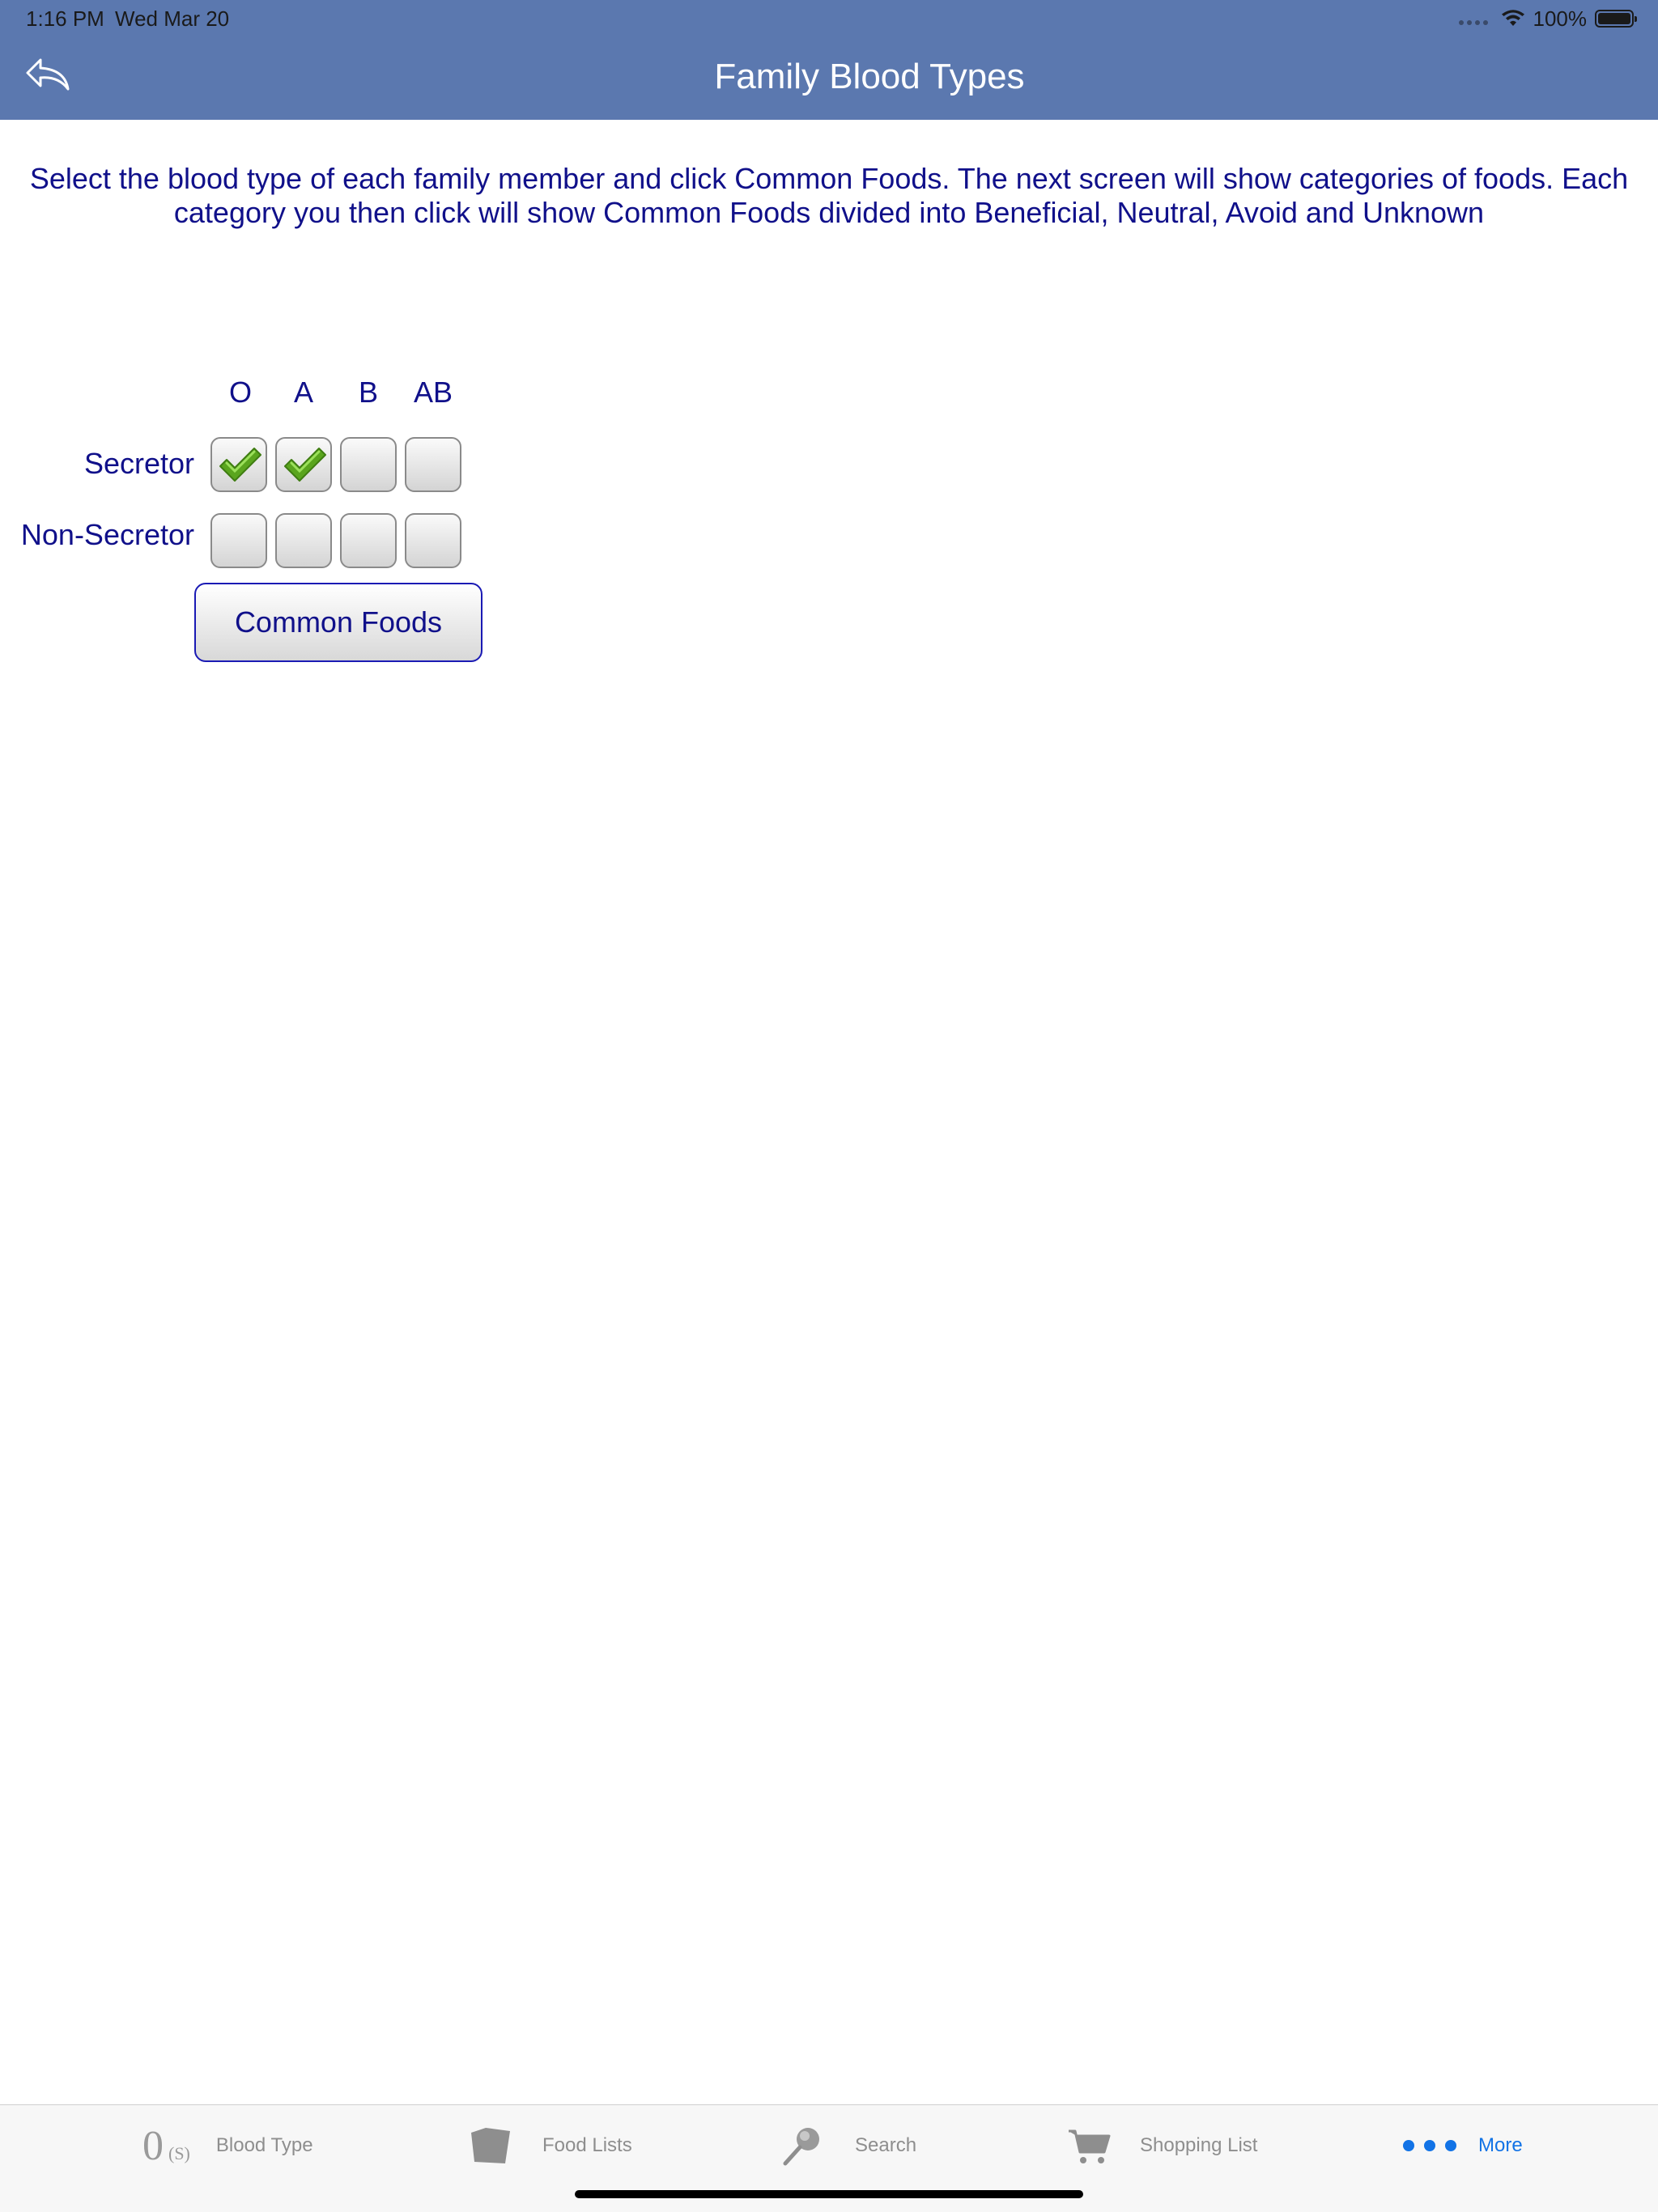 The image size is (1658, 2212). Describe the element at coordinates (1429, 2145) in the screenshot. I see `more-dots-icon` at that location.